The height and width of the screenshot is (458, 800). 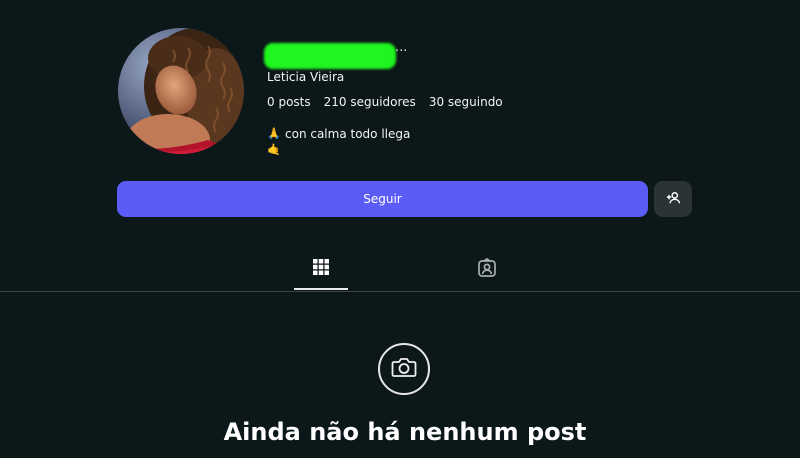 I want to click on followers-count: 210 seguidores, so click(x=370, y=102).